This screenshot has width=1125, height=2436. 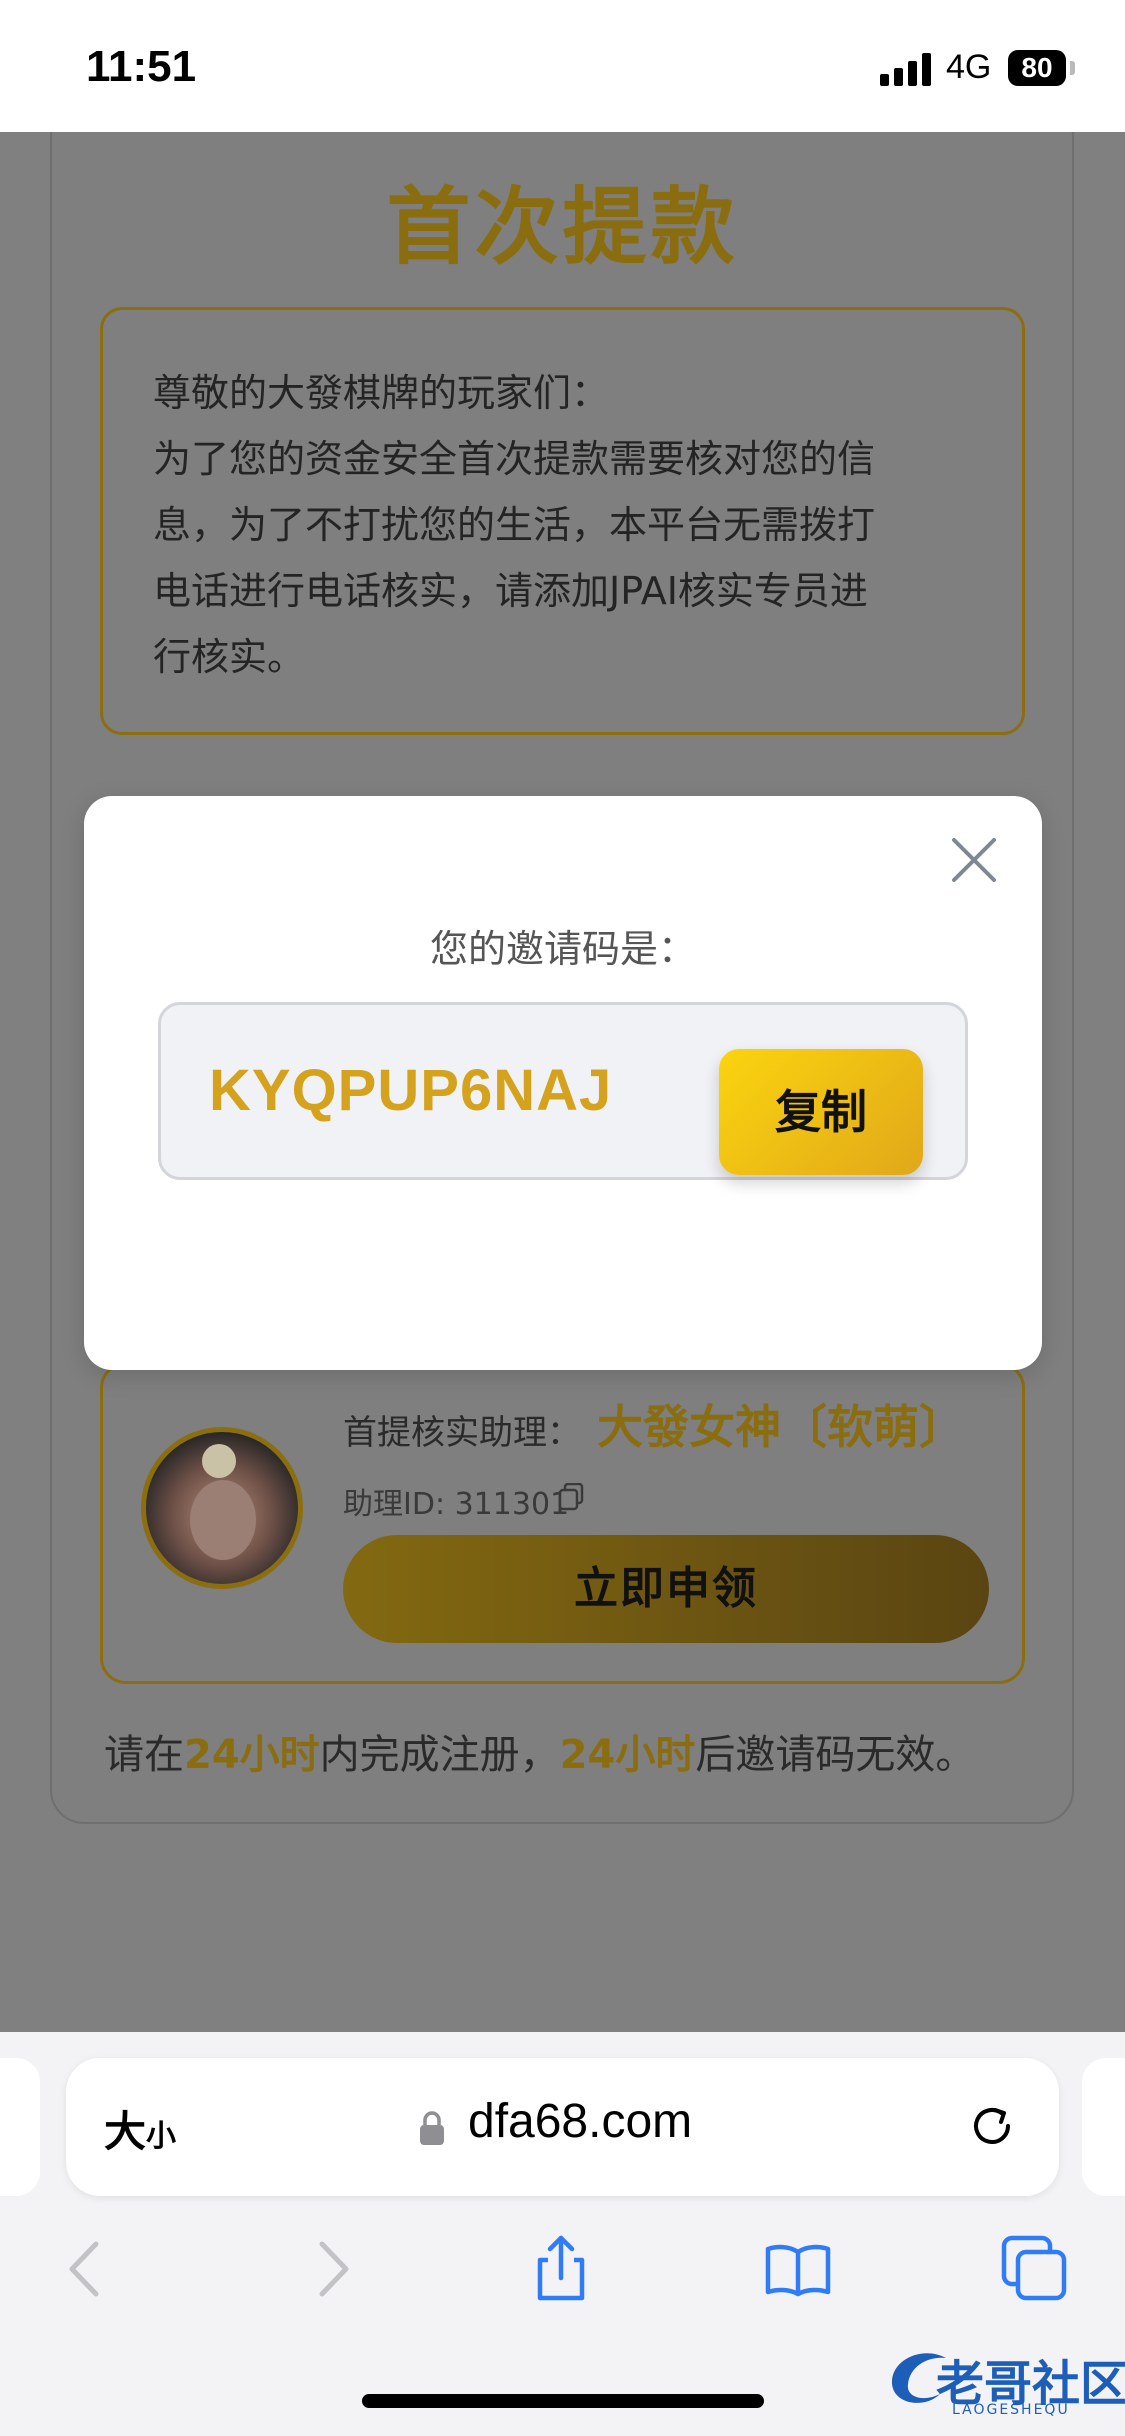 What do you see at coordinates (229, 657) in the screenshot?
I see `notice-line: 行核实。` at bounding box center [229, 657].